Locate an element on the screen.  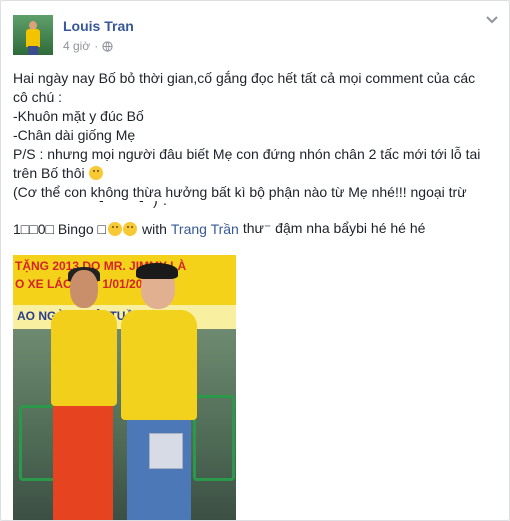
tag-with: with is located at coordinates (154, 228).